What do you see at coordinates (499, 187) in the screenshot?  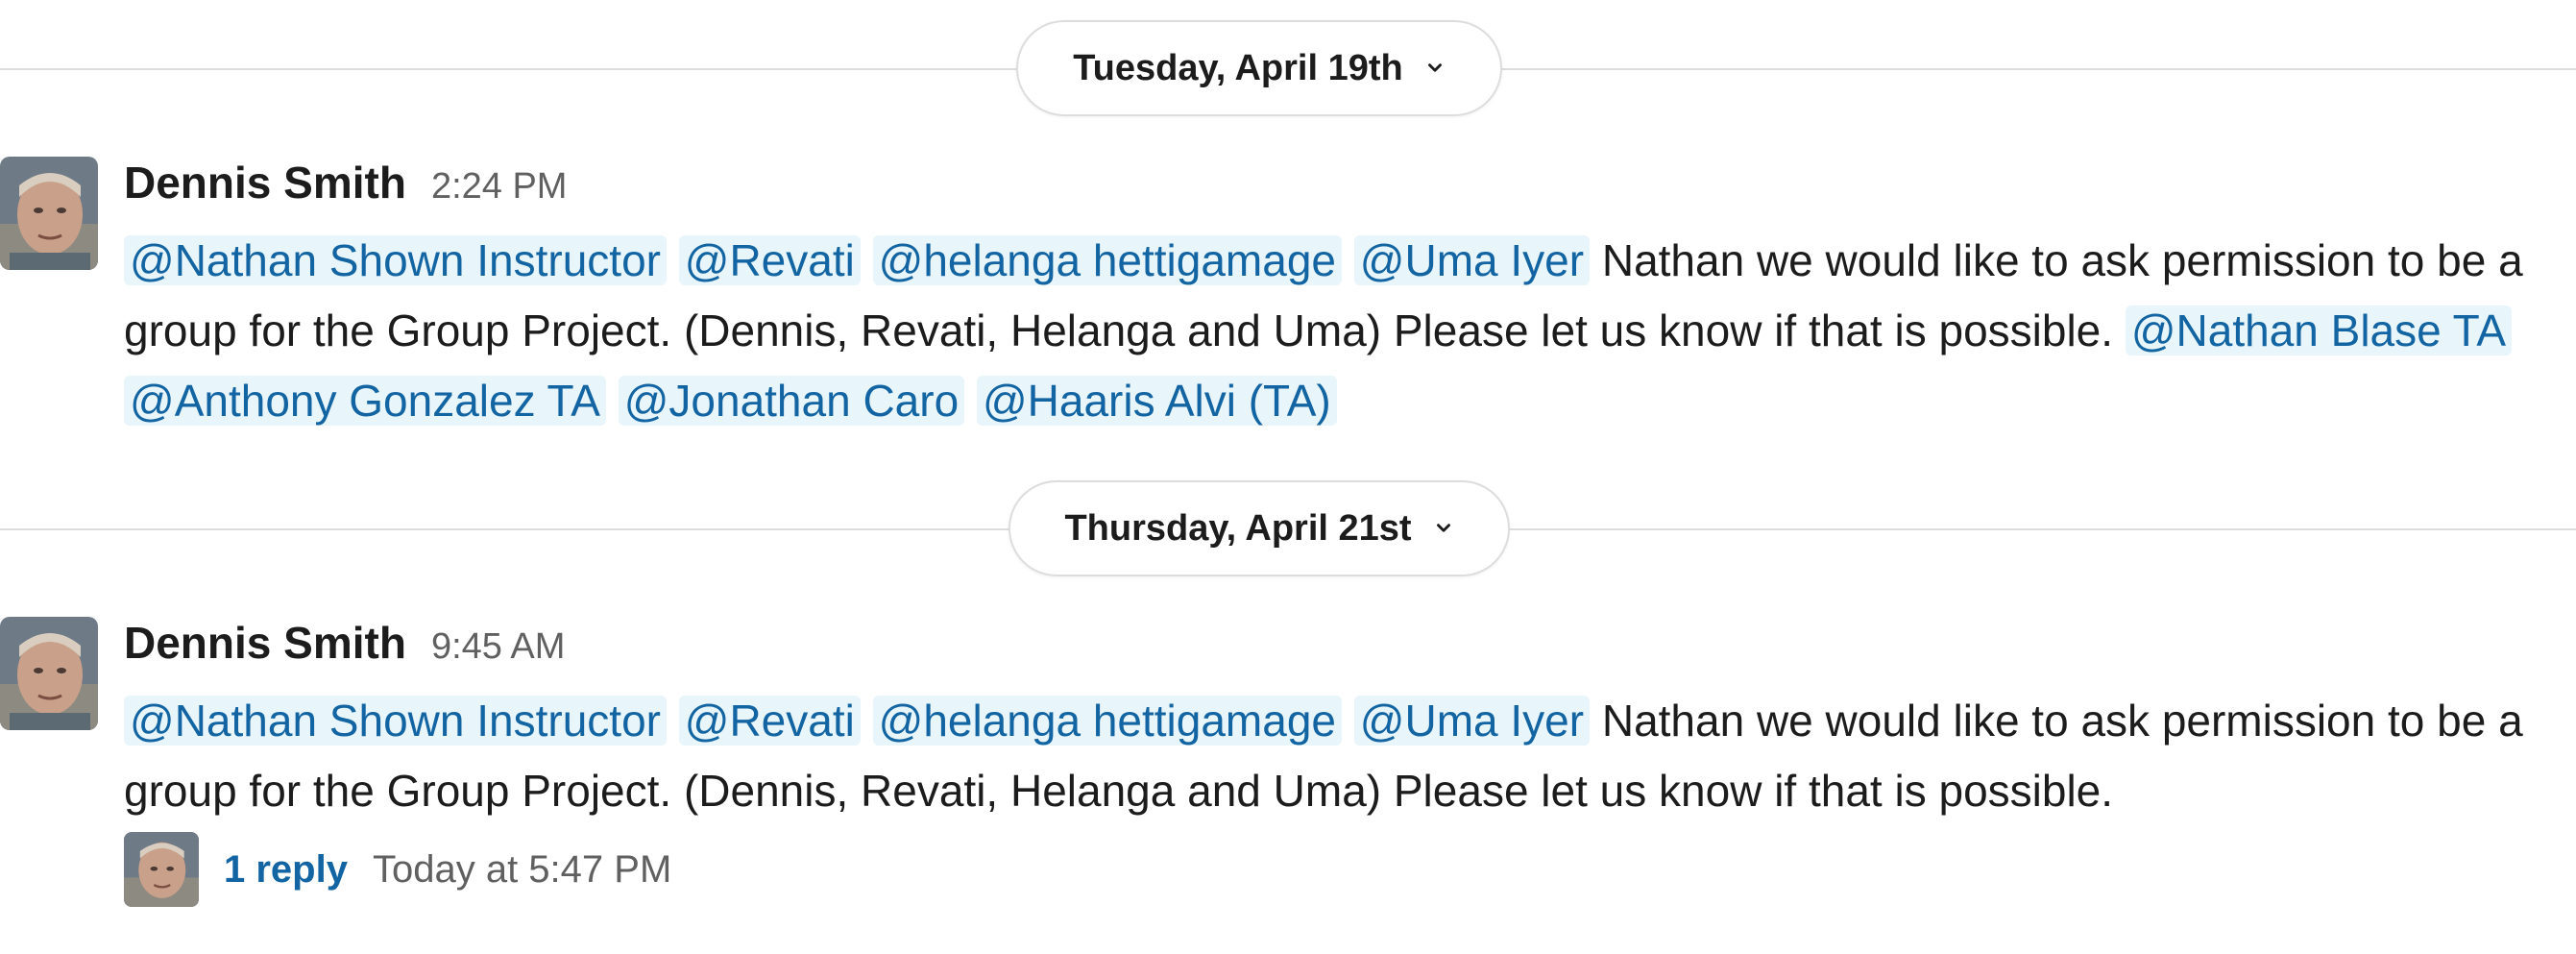 I see `message-timestamp: 2:24 PM` at bounding box center [499, 187].